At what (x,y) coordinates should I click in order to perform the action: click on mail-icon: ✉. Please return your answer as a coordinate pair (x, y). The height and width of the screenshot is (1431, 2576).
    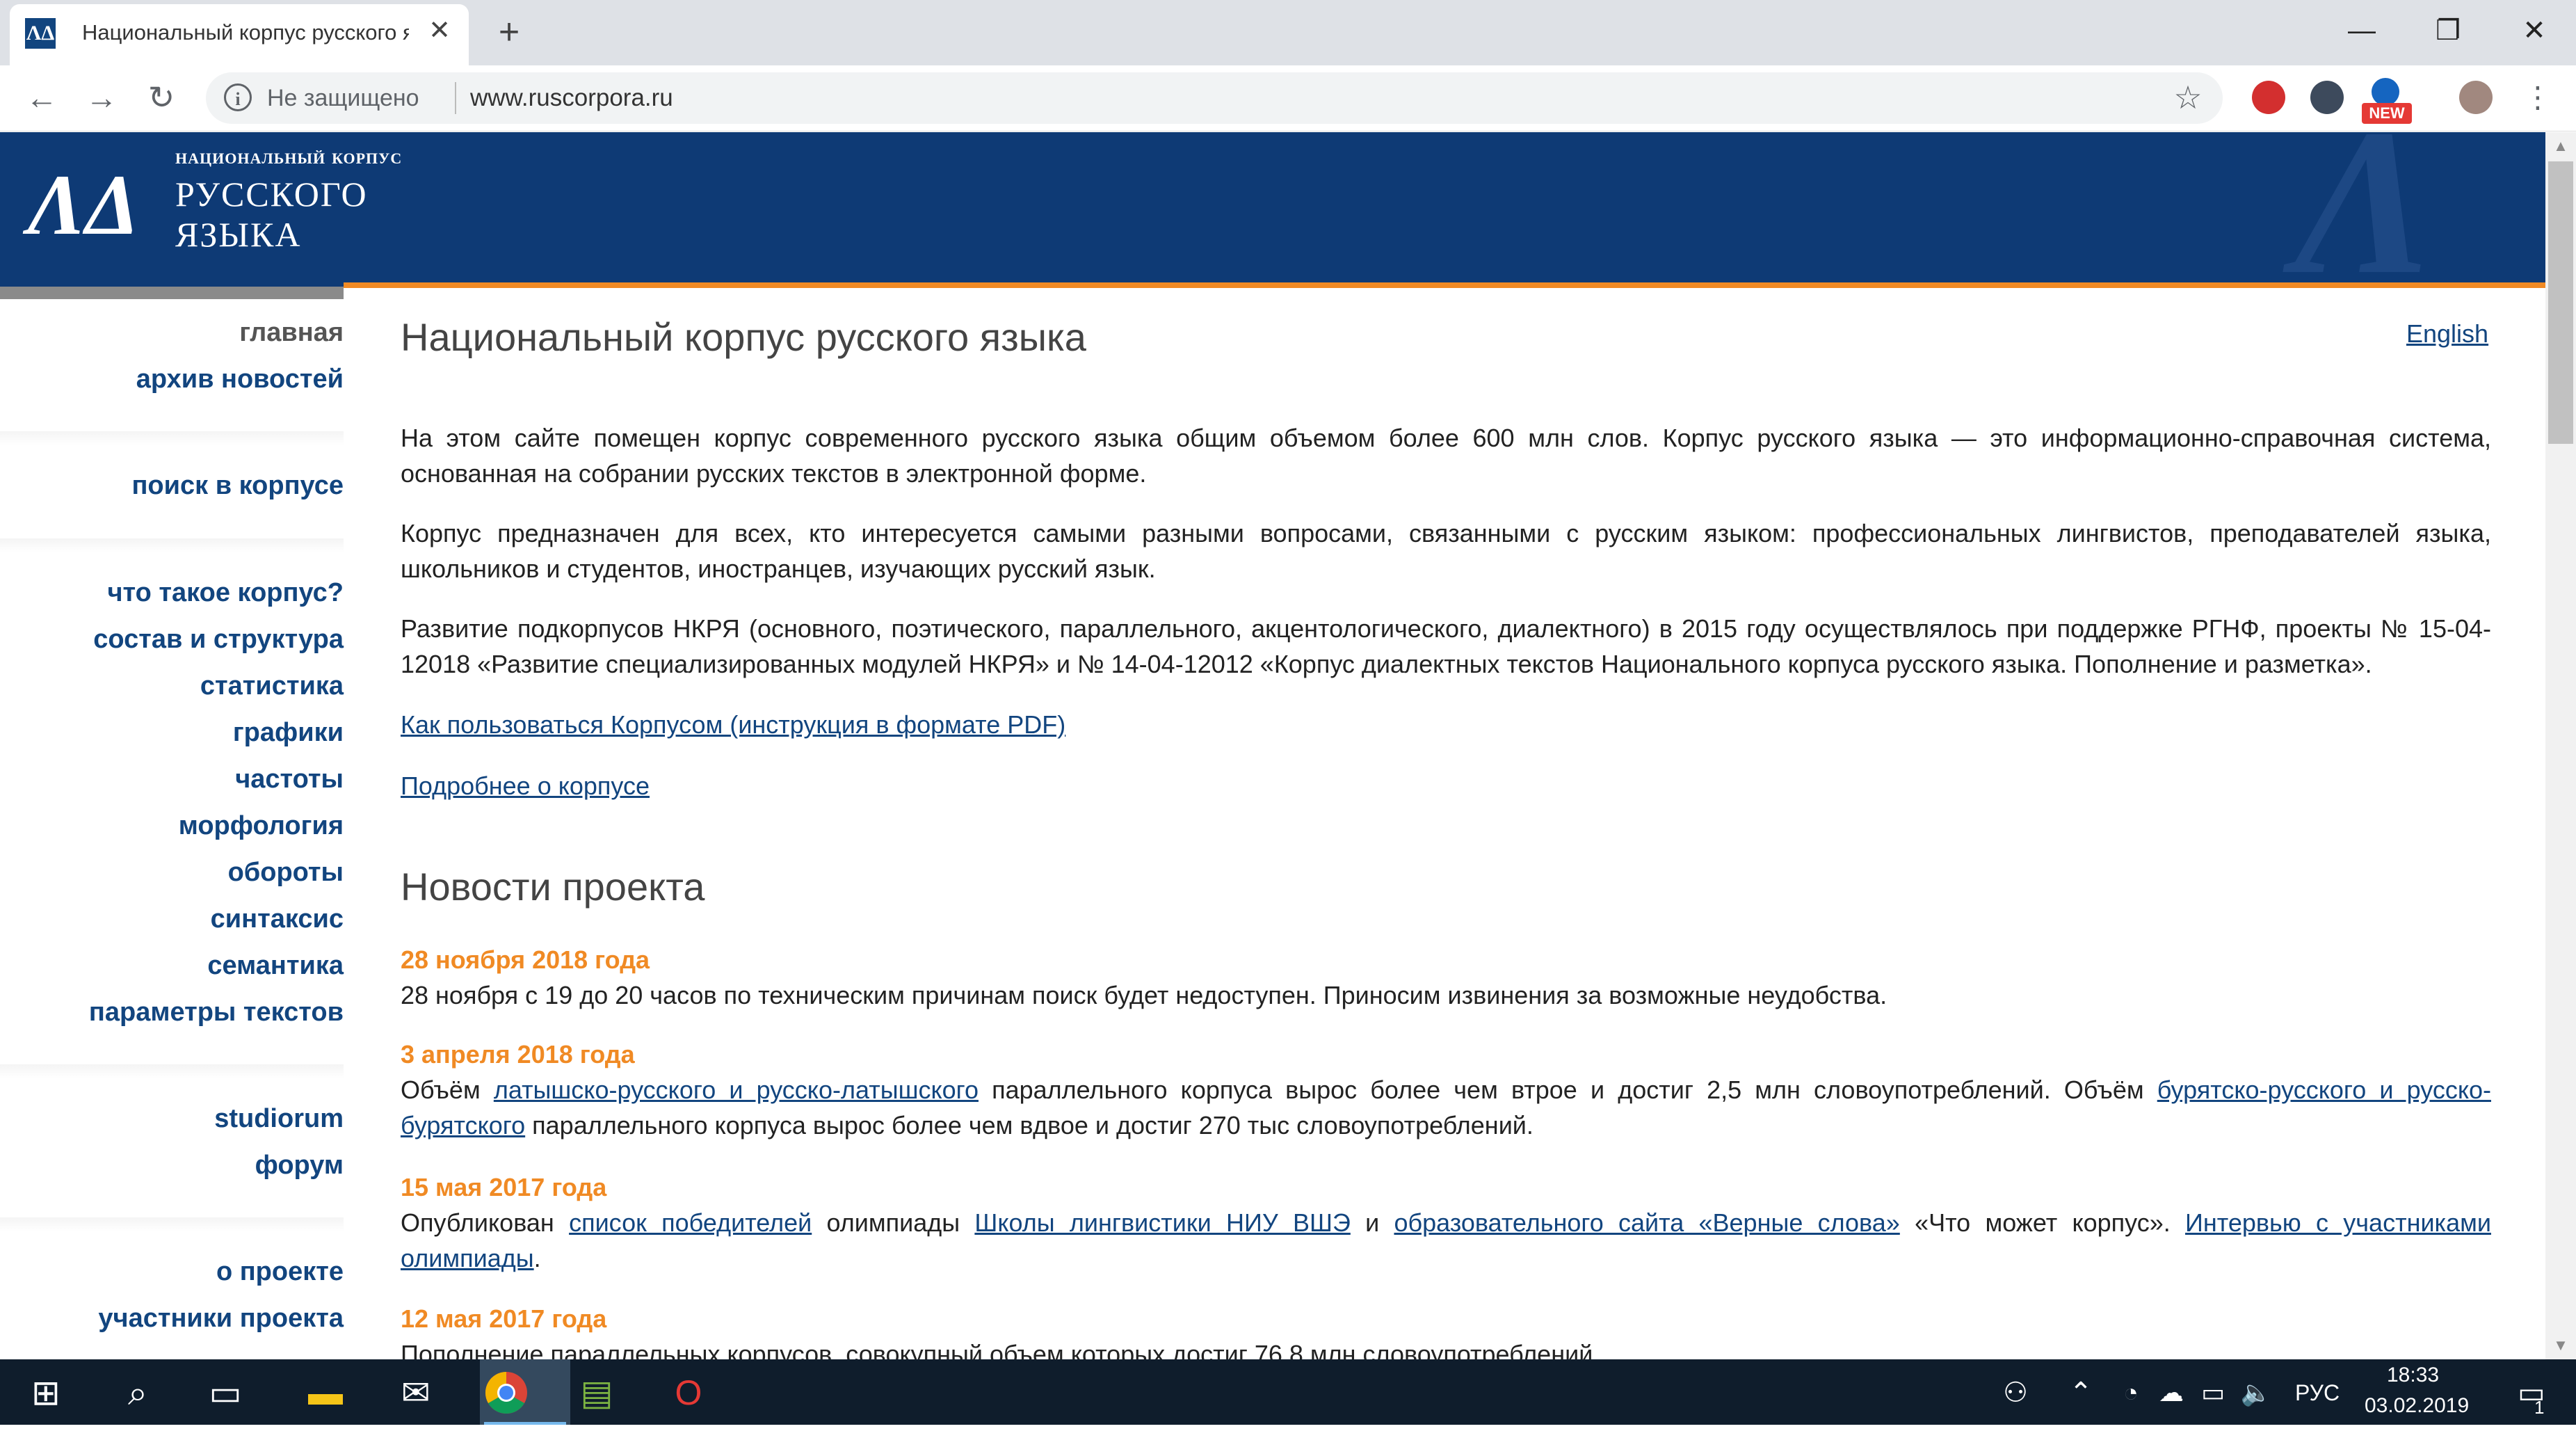
    Looking at the image, I should click on (416, 1393).